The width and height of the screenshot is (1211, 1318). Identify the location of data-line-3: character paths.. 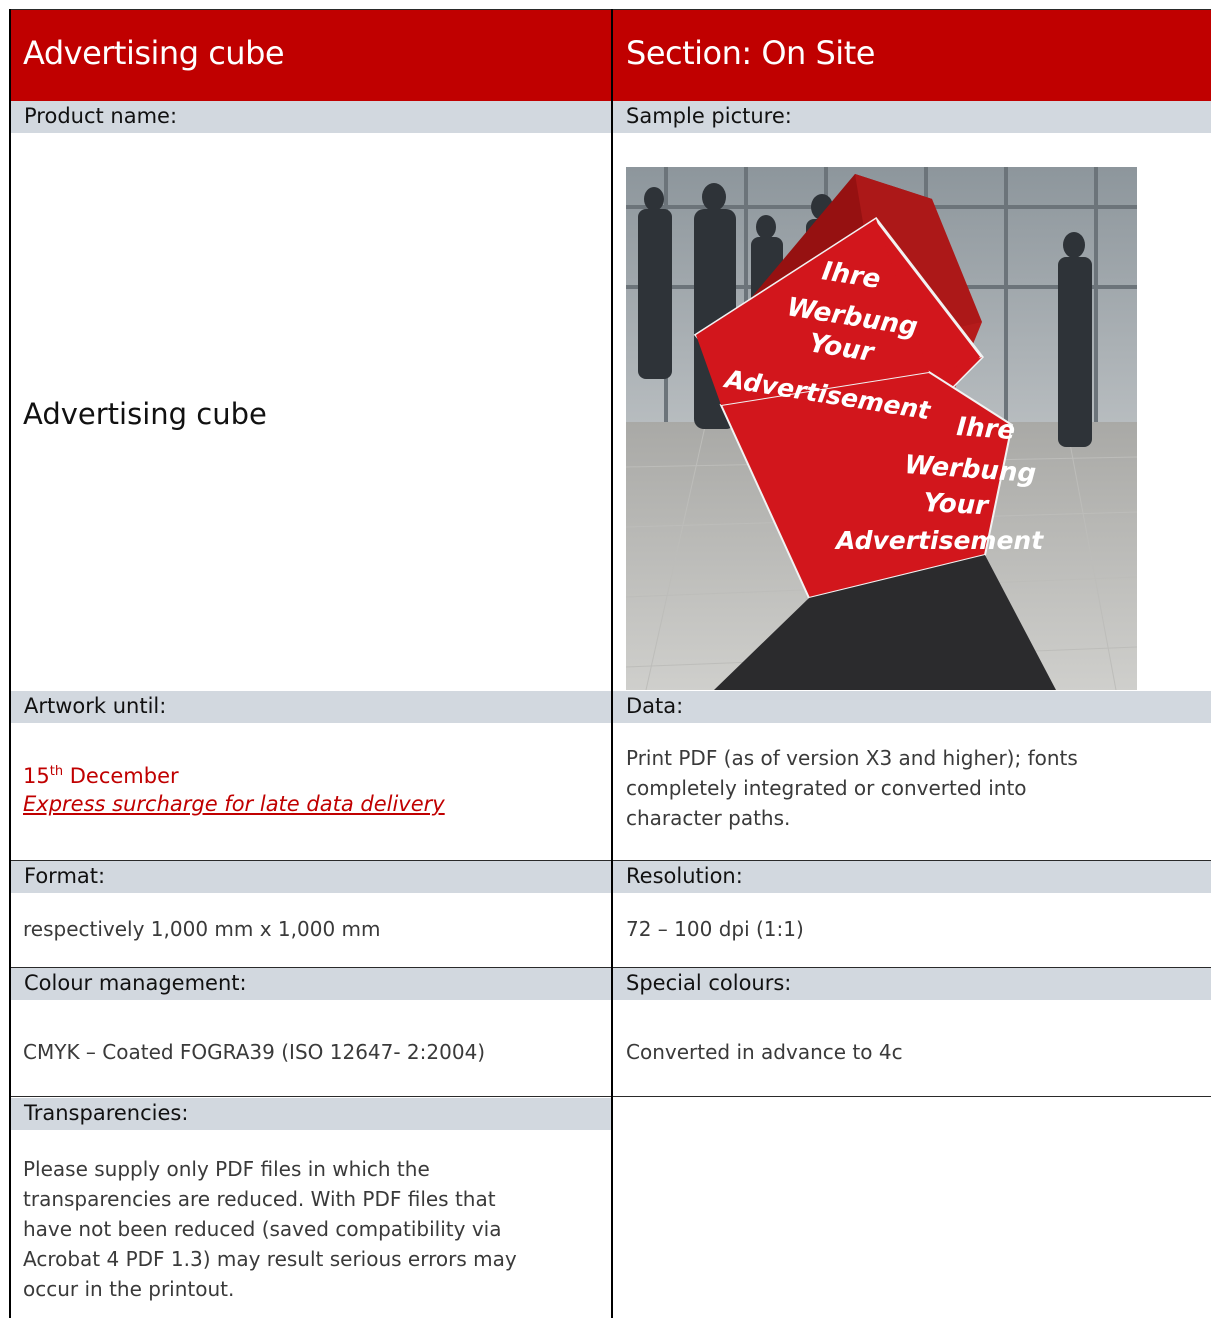
(708, 818).